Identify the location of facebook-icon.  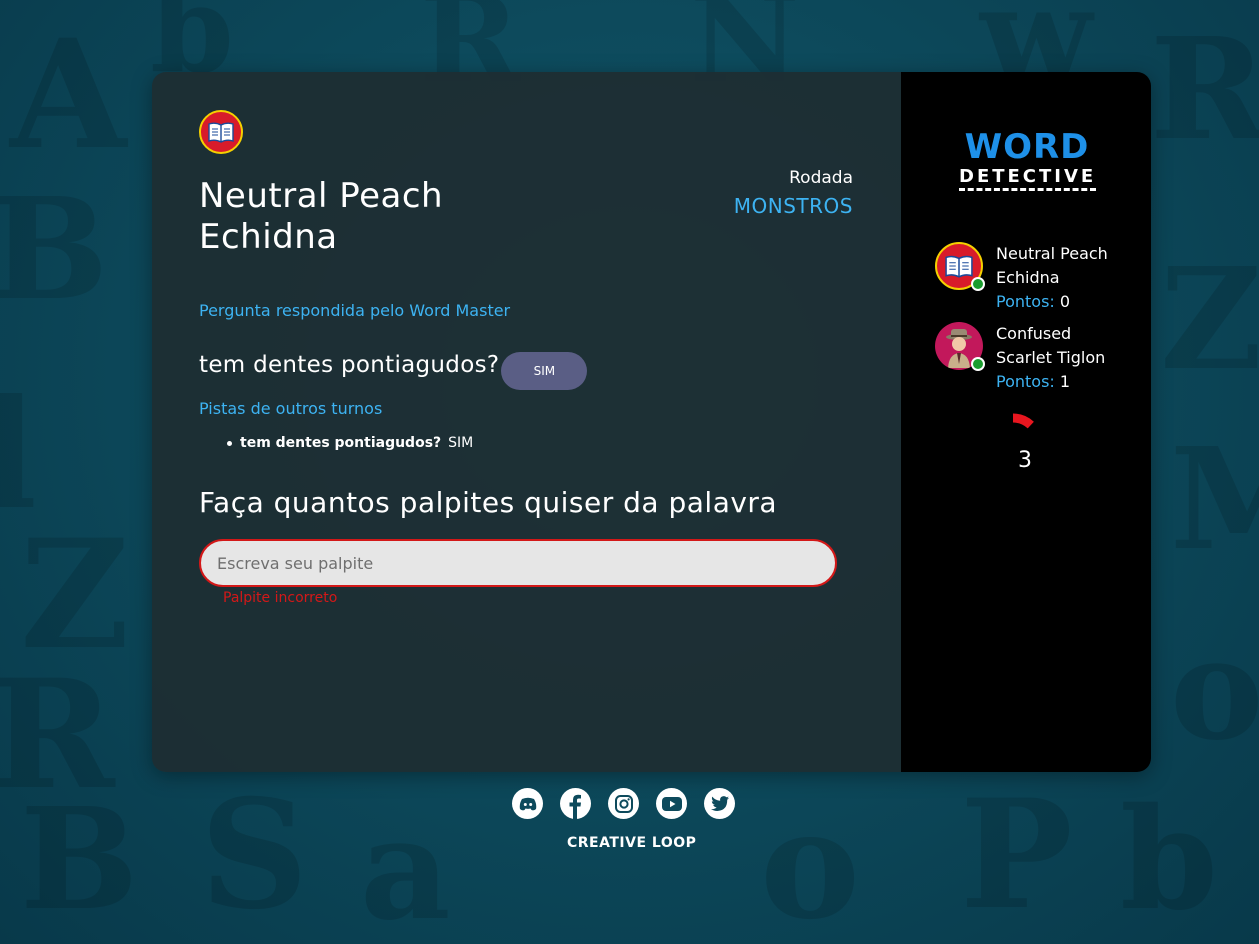
(575, 806).